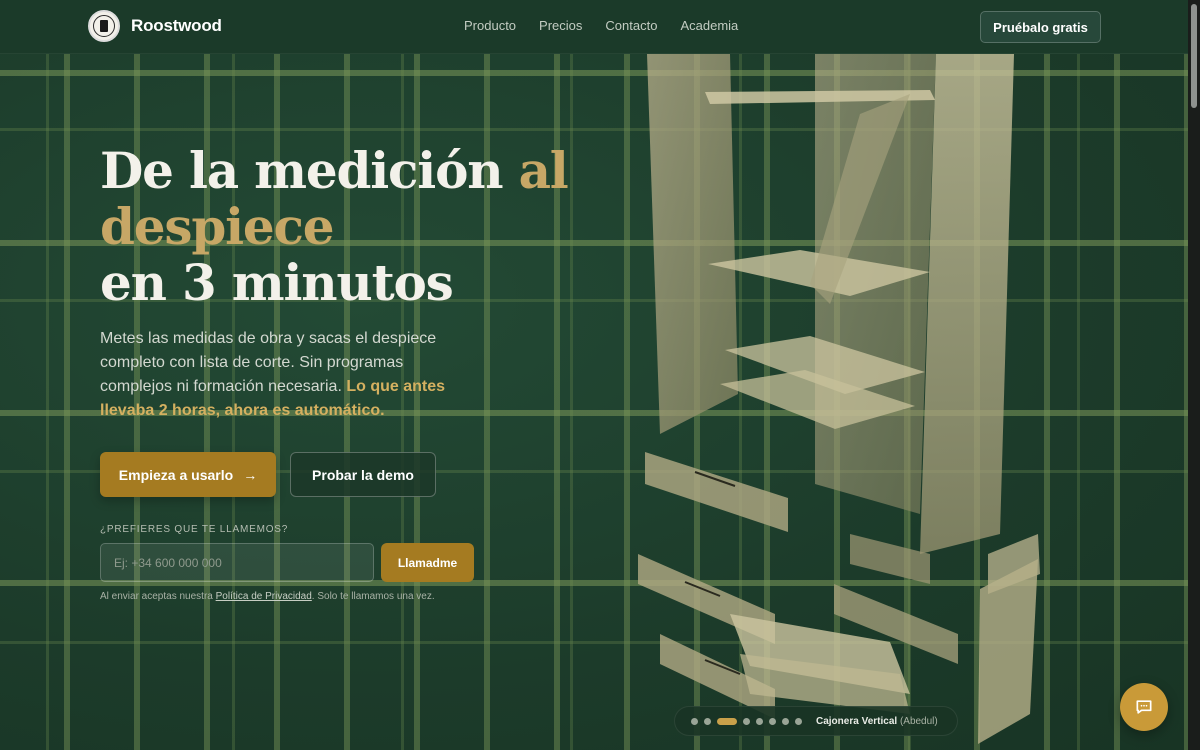 This screenshot has height=750, width=1200. Describe the element at coordinates (709, 25) in the screenshot. I see `nav-academia: Academia` at that location.